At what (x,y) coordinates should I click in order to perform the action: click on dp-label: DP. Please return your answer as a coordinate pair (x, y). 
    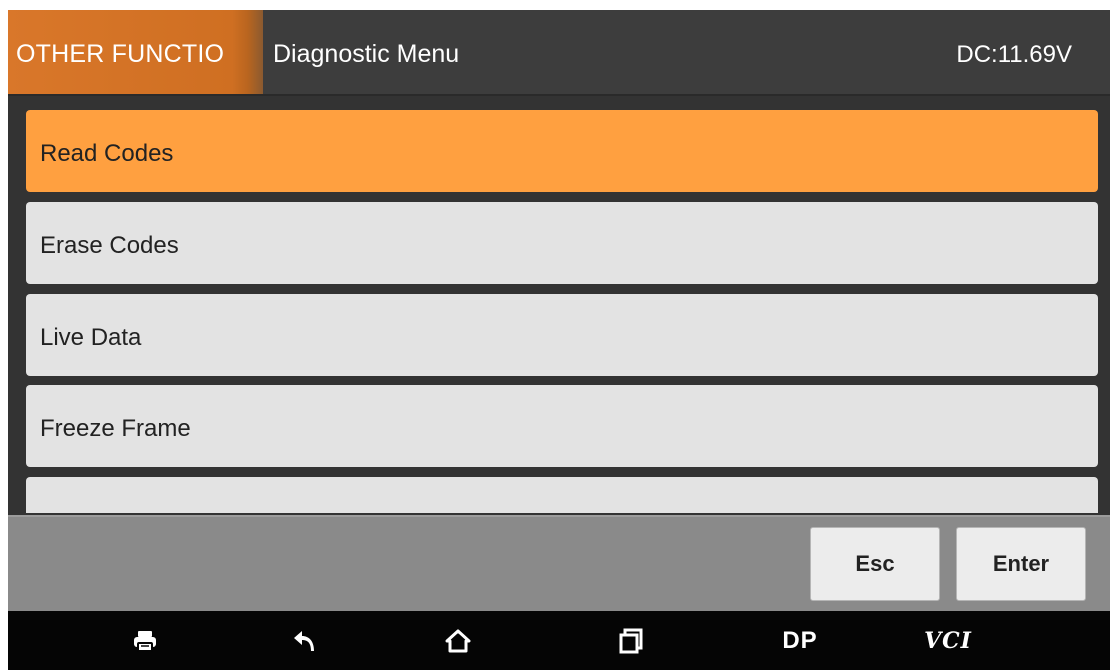
    Looking at the image, I should click on (800, 640).